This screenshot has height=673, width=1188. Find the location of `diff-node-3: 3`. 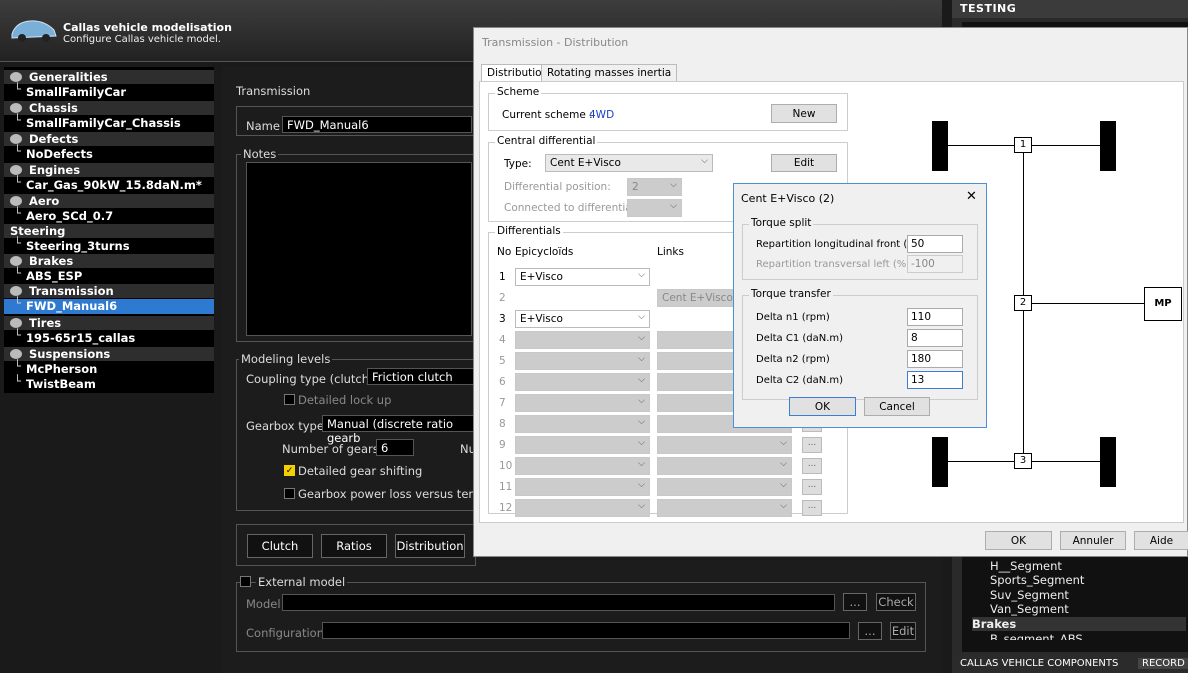

diff-node-3: 3 is located at coordinates (1023, 461).